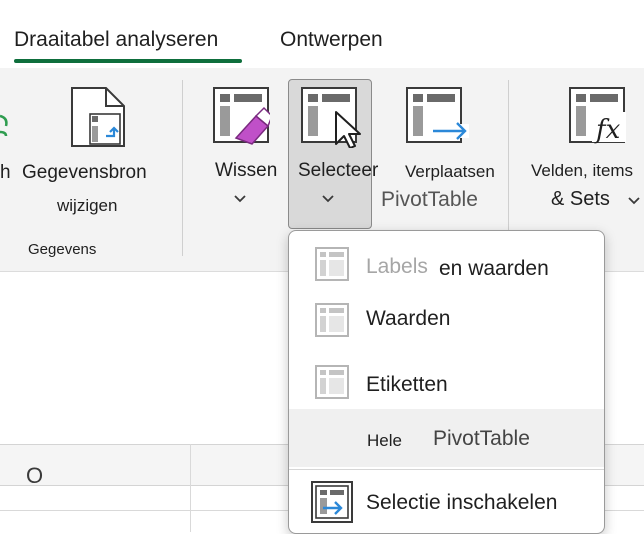 The width and height of the screenshot is (644, 534). Describe the element at coordinates (87, 206) in the screenshot. I see `wijzigen-label: wijzigen` at that location.